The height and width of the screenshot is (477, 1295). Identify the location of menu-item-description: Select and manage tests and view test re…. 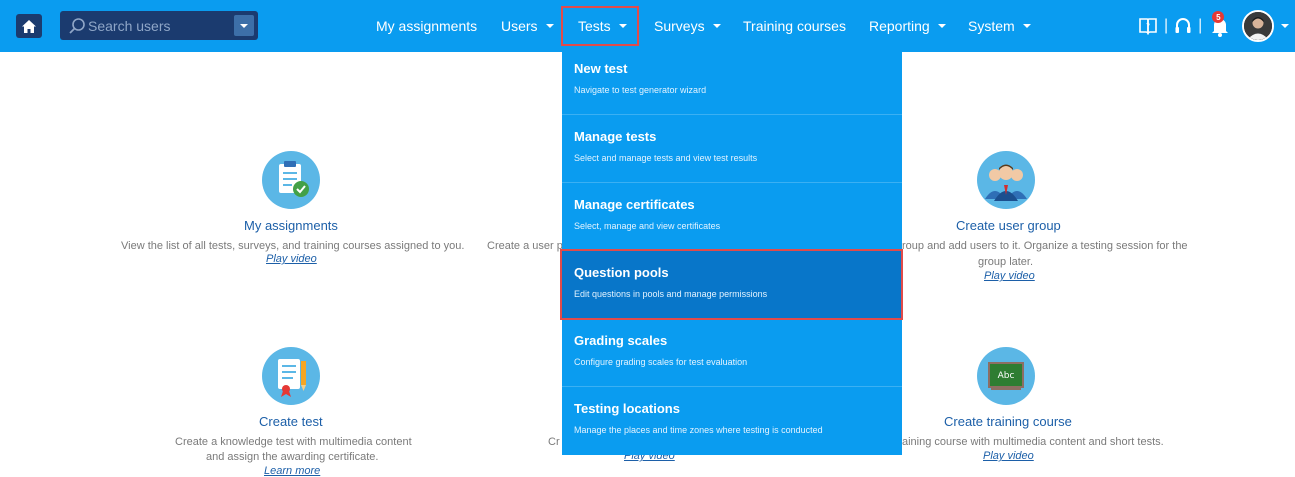
(666, 158).